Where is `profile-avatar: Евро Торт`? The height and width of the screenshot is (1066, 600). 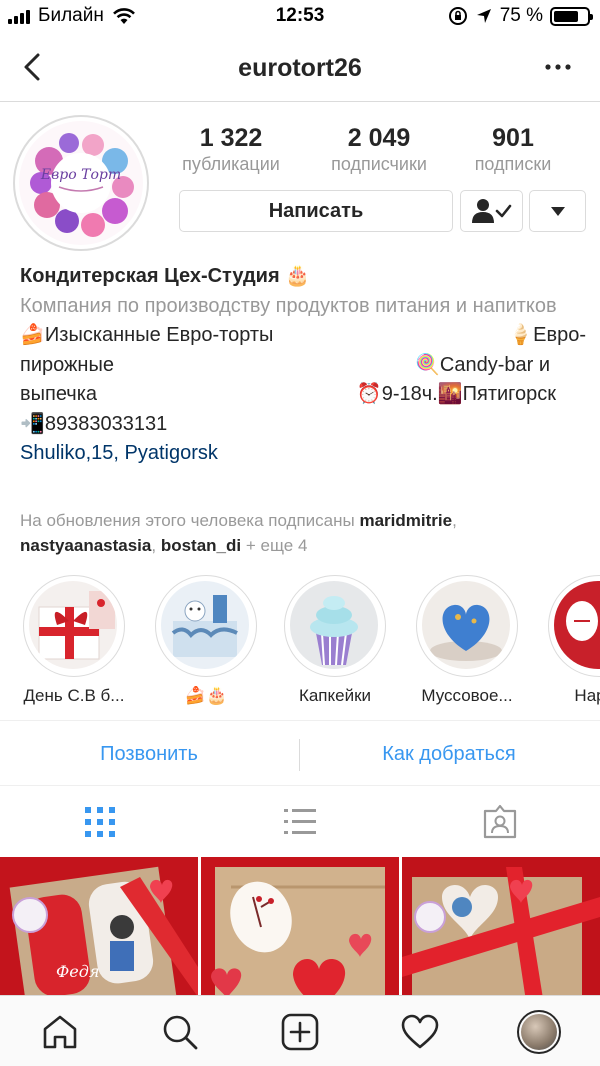 profile-avatar: Евро Торт is located at coordinates (81, 183).